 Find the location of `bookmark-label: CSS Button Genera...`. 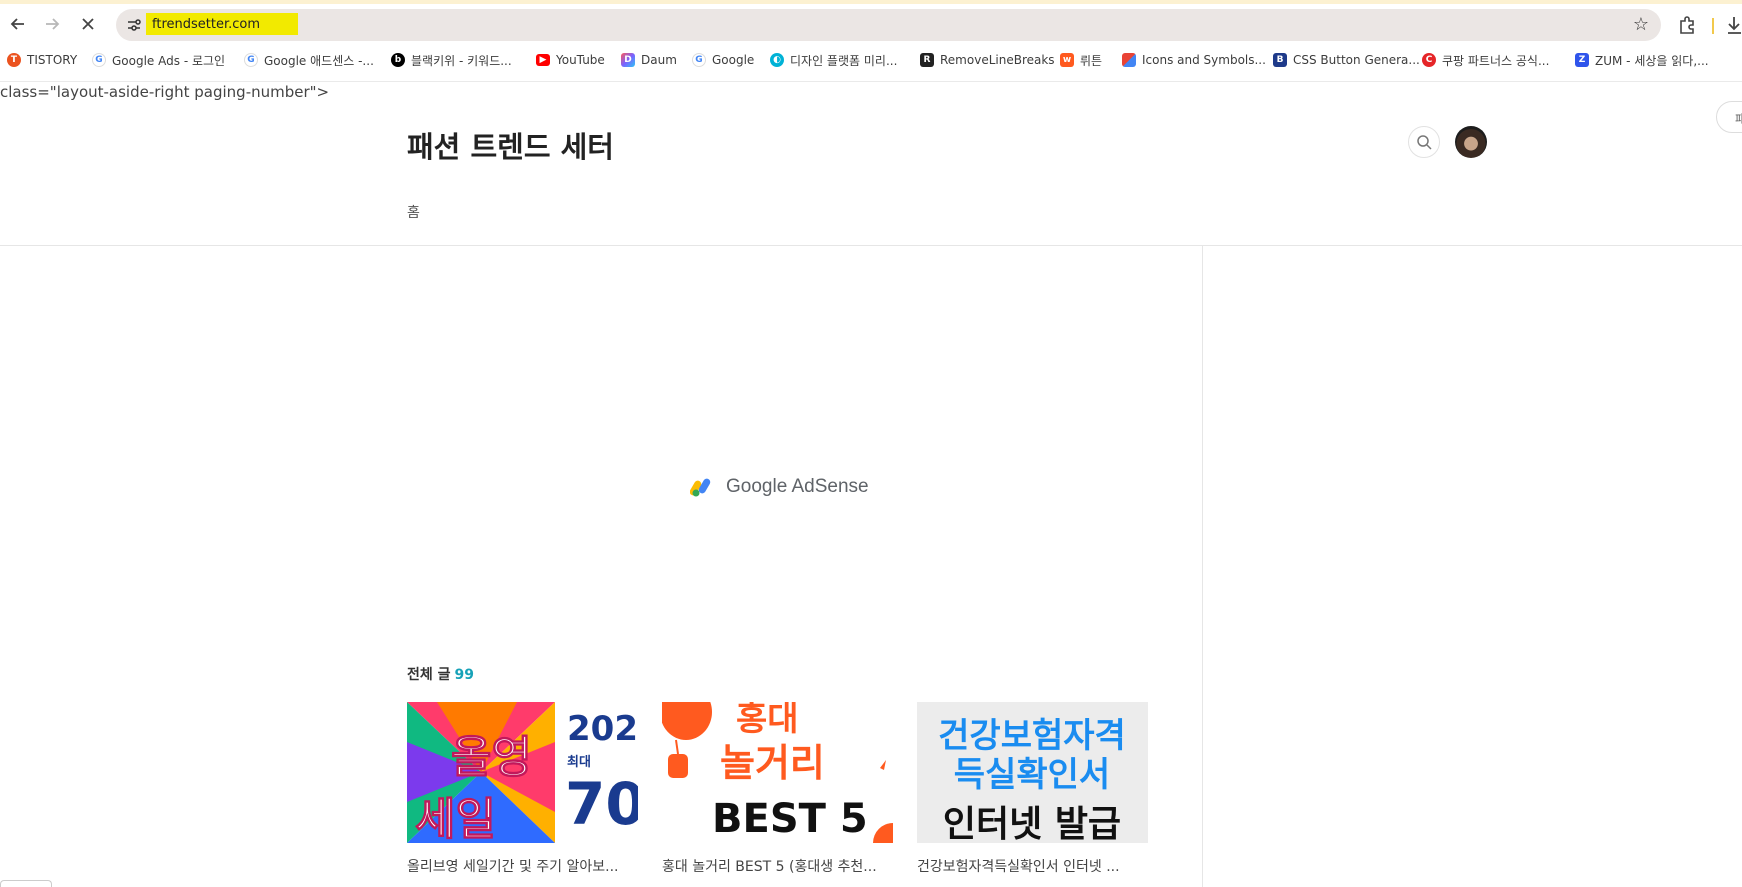

bookmark-label: CSS Button Genera... is located at coordinates (1356, 60).